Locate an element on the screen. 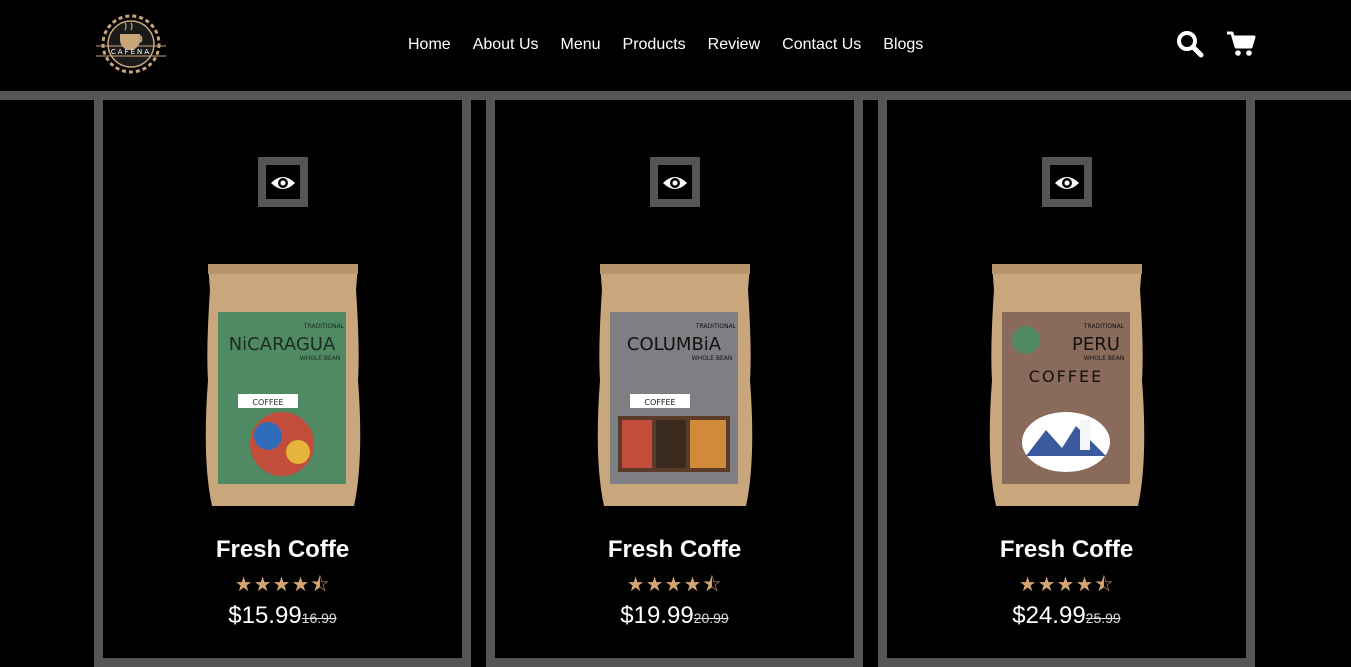 The image size is (1351, 667). product-price: $19.9920.99 is located at coordinates (674, 616).